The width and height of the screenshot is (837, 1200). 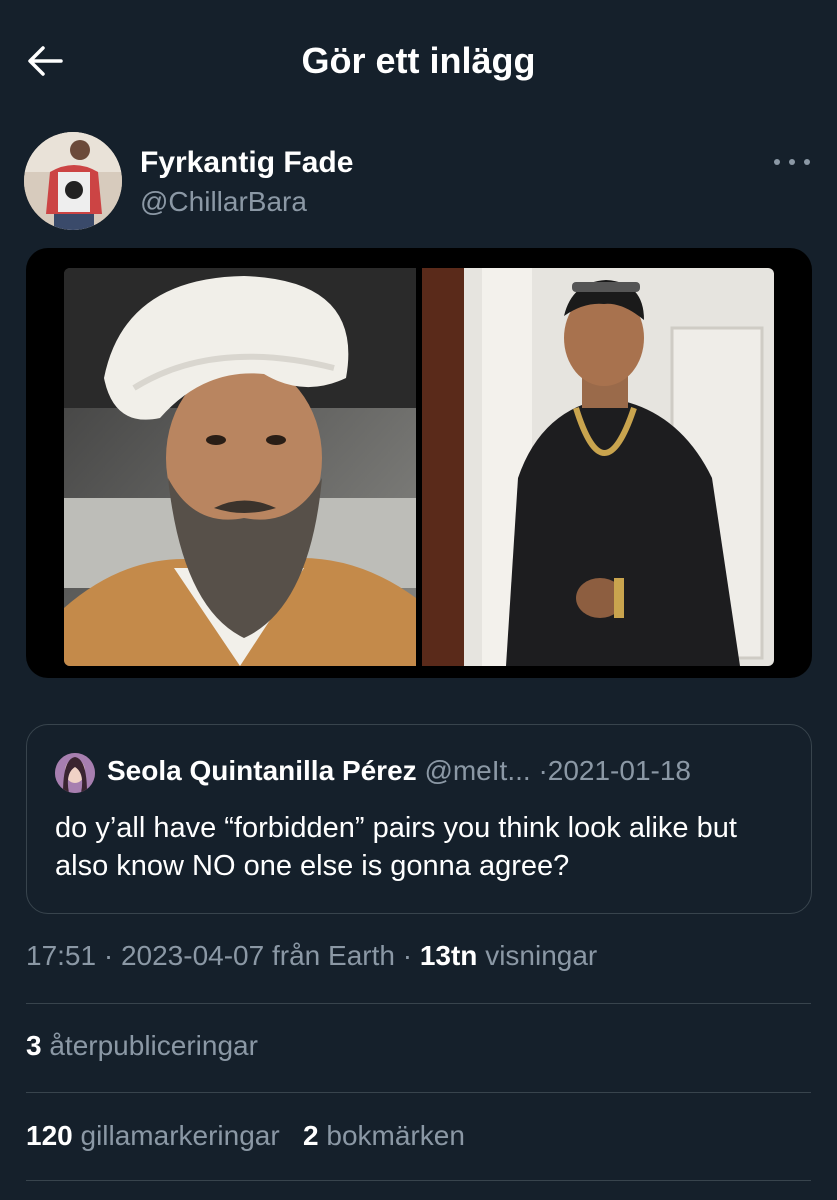 I want to click on retweets-count: 3, so click(x=34, y=1045).